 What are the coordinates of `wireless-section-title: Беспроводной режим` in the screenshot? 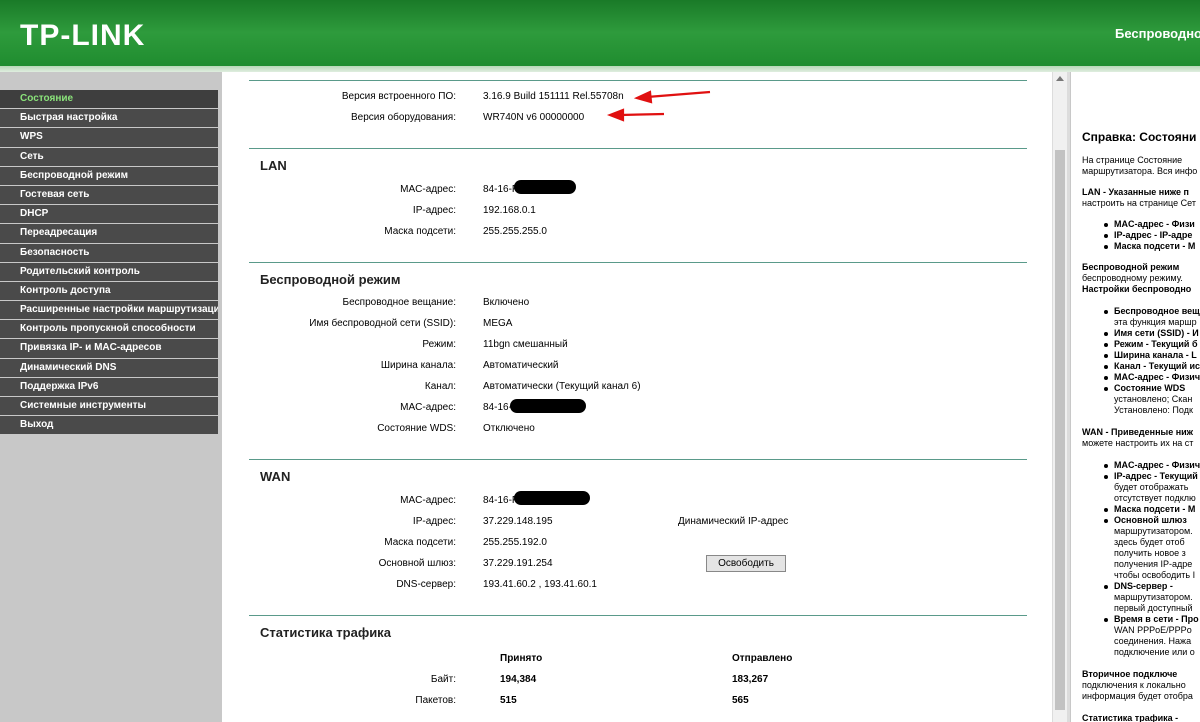 It's located at (330, 279).